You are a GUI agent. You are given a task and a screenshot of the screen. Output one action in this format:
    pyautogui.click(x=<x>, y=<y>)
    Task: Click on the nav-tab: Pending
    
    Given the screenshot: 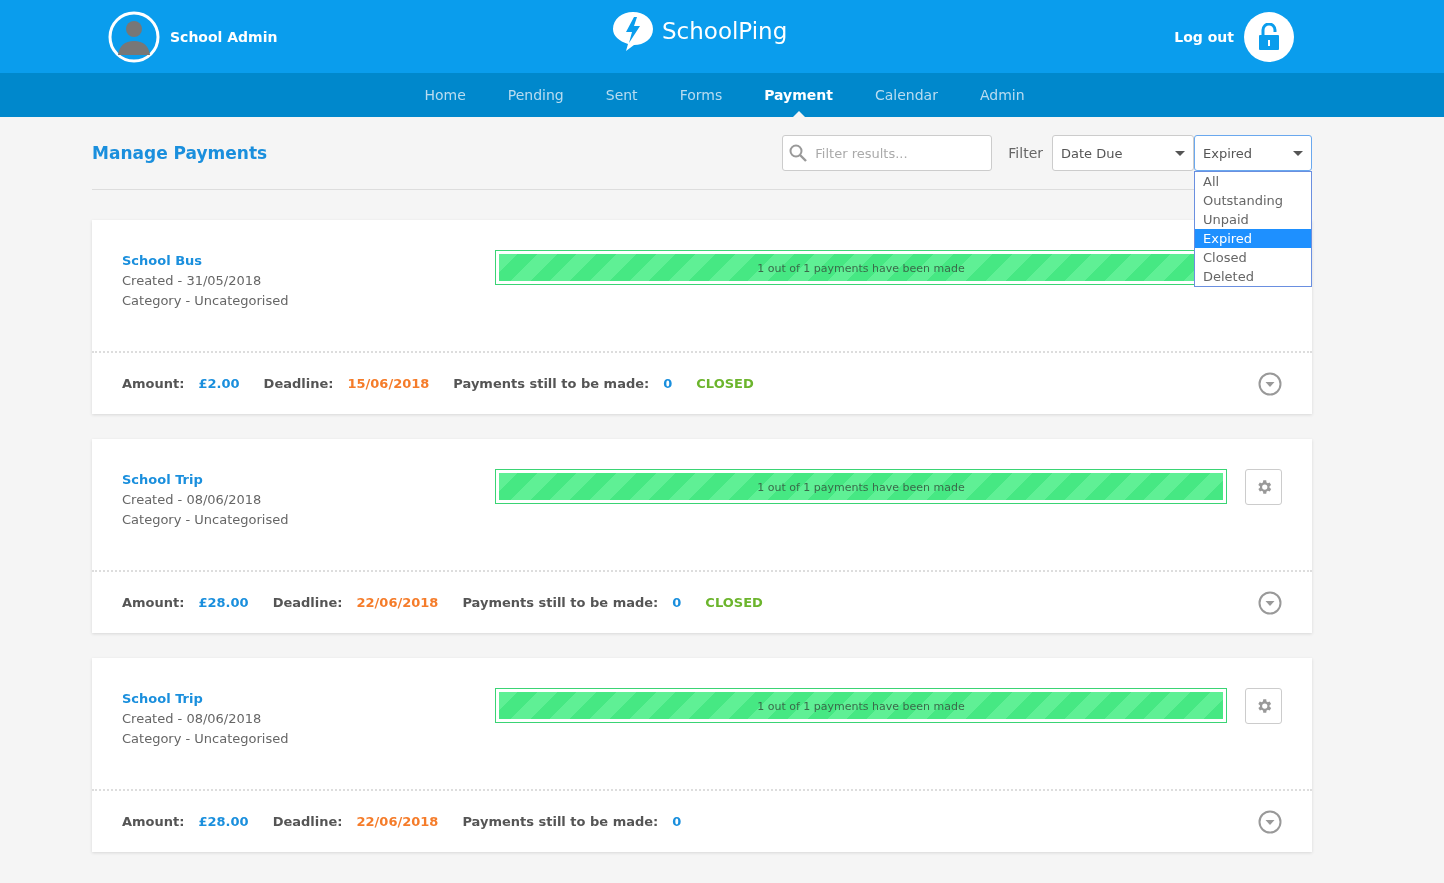 What is the action you would take?
    pyautogui.click(x=535, y=95)
    